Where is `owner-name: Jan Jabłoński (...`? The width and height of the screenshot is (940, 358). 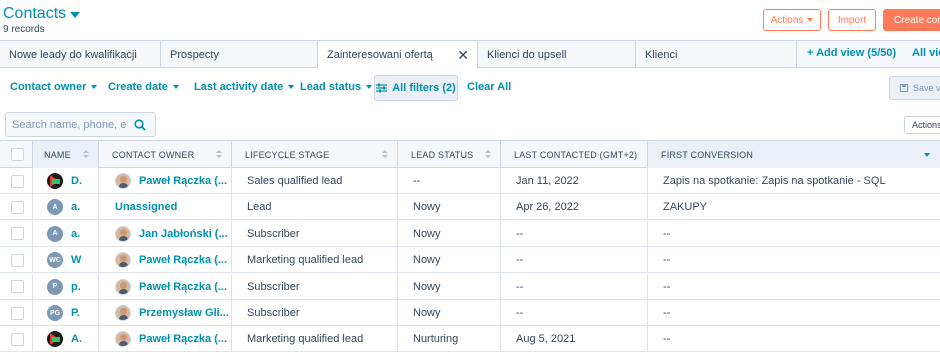
owner-name: Jan Jabłoński (... is located at coordinates (183, 234).